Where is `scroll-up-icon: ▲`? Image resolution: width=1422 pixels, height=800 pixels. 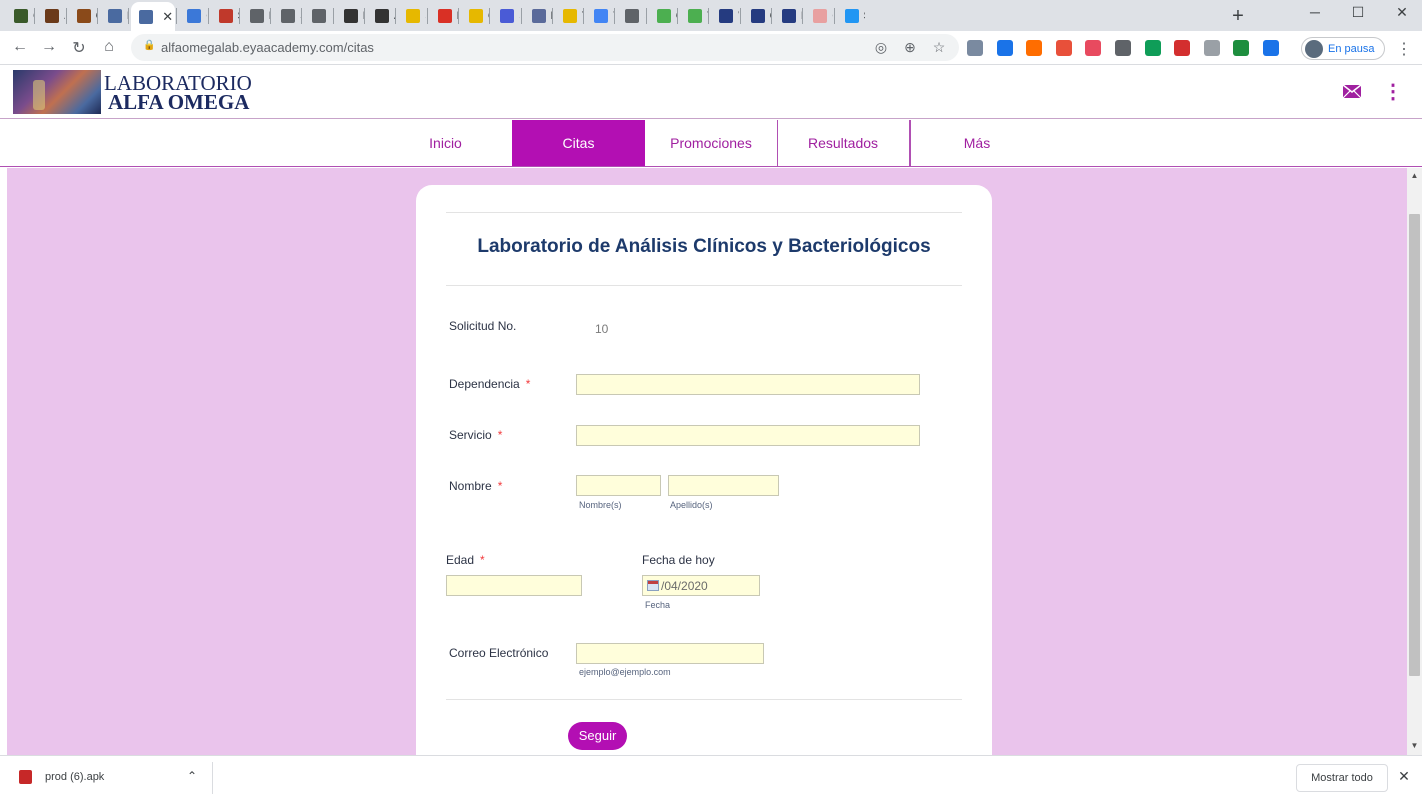 scroll-up-icon: ▲ is located at coordinates (1414, 175).